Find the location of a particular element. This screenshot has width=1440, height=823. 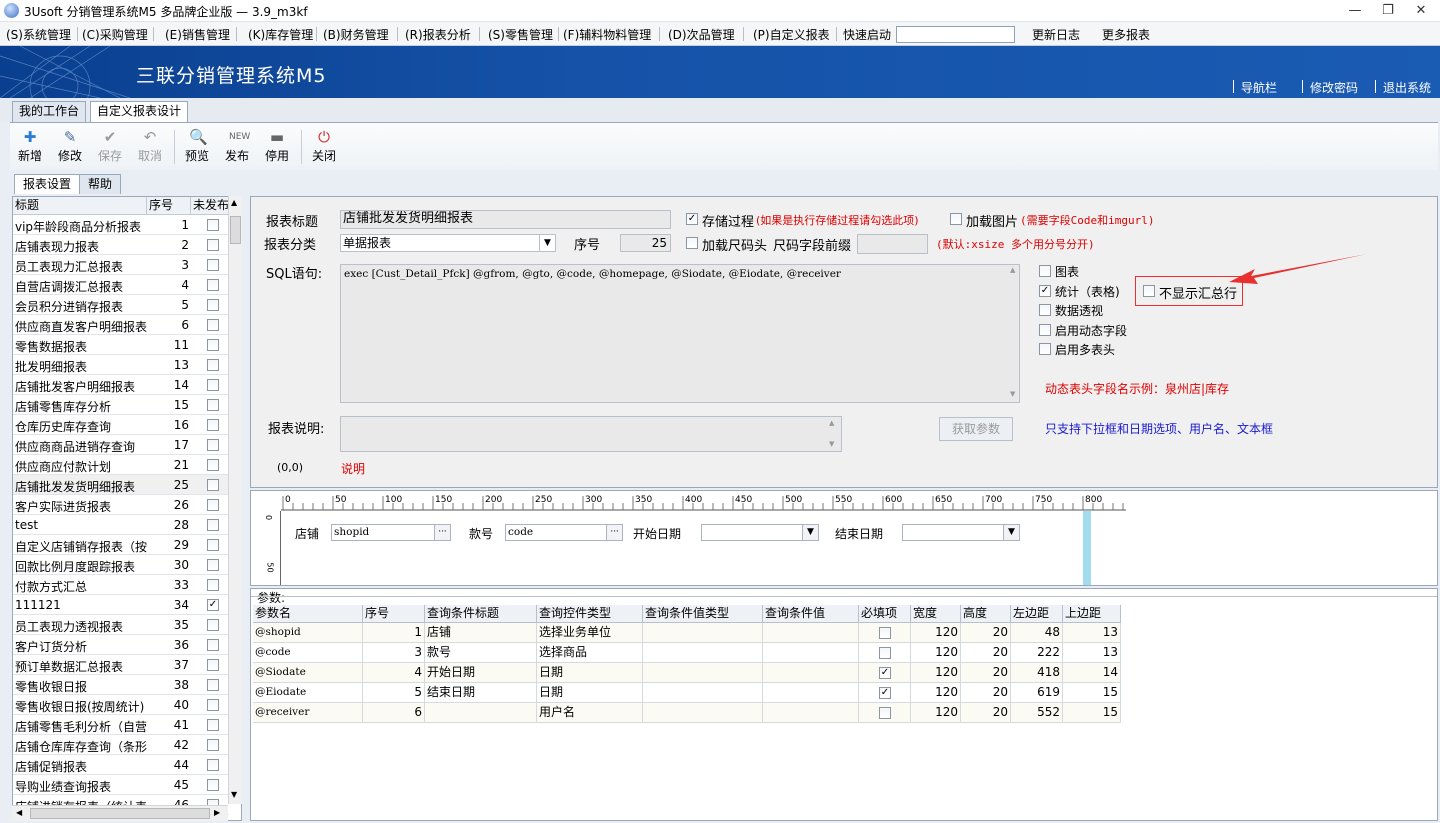

list-item: 店铺零售库存分析 15 is located at coordinates (121, 405).